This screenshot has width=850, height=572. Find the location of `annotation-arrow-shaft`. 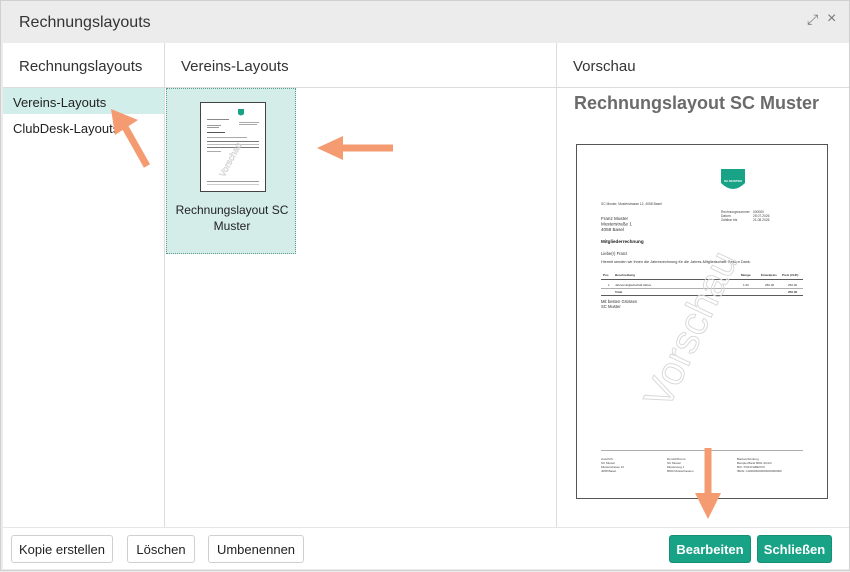

annotation-arrow-shaft is located at coordinates (136, 146).